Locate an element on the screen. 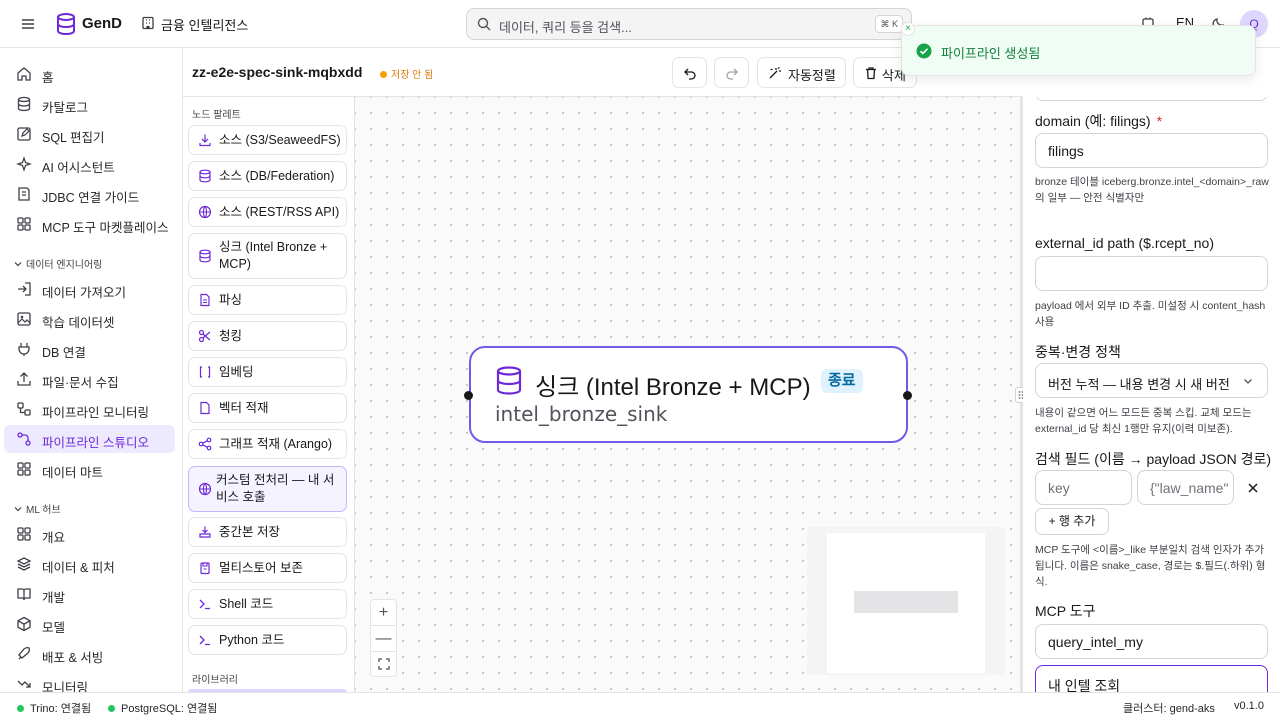 The width and height of the screenshot is (1280, 720). global-search: 데이터, 쿼리 등을 검색... ⌘ K is located at coordinates (689, 24).